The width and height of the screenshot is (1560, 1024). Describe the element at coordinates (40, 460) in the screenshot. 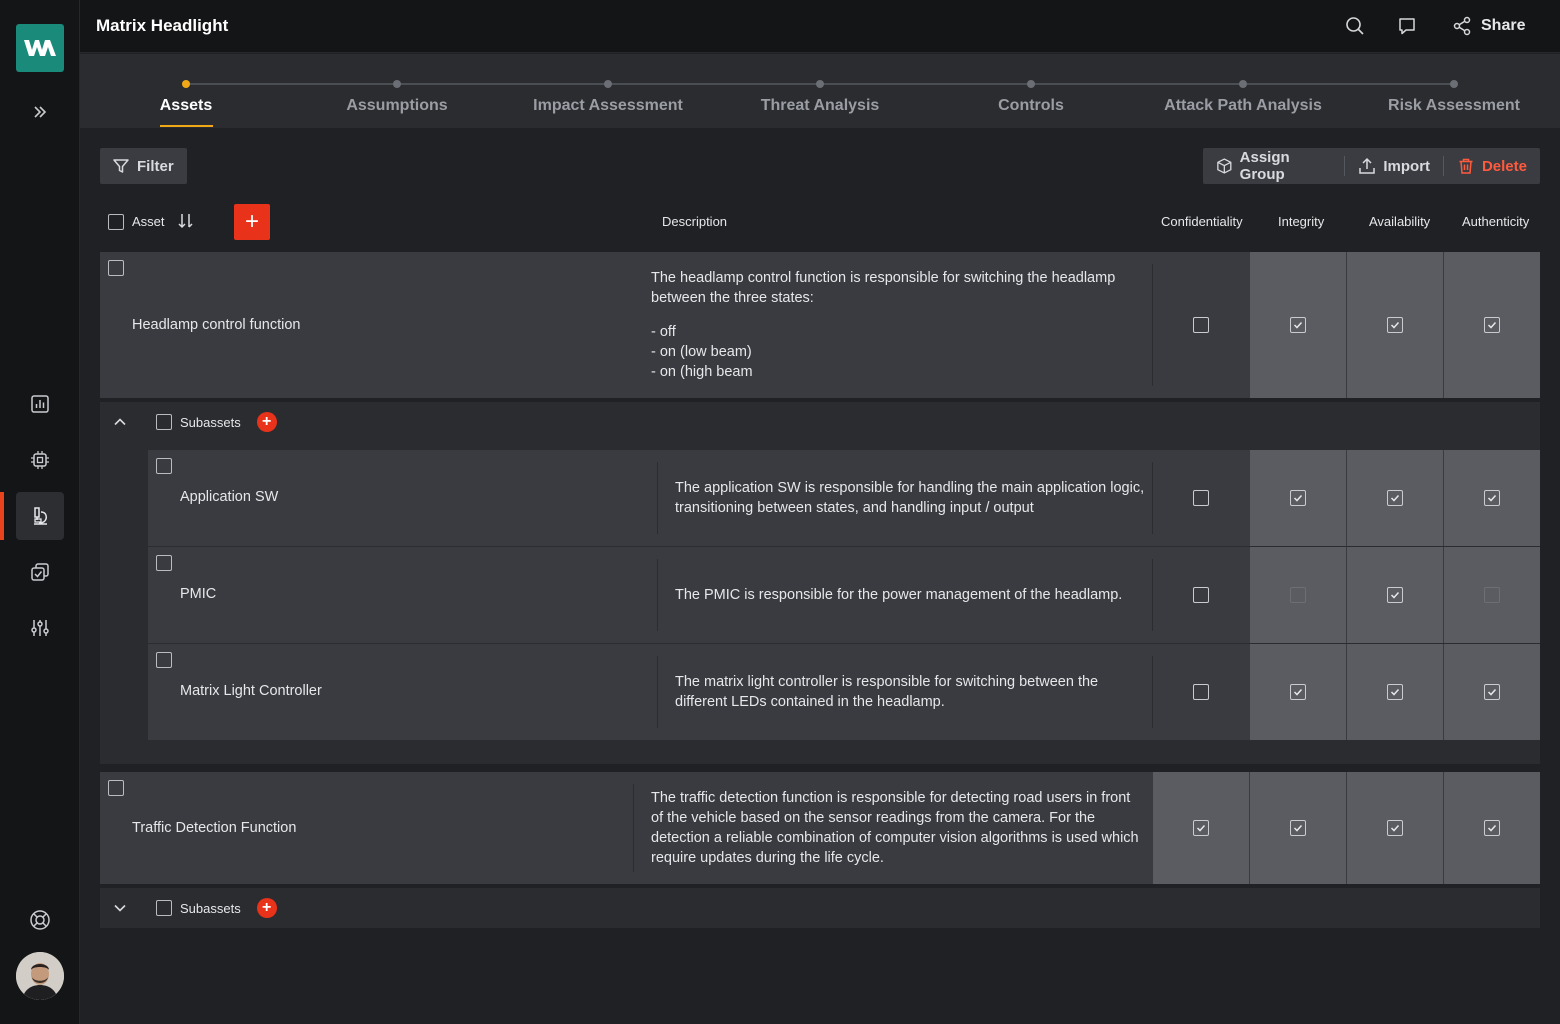

I see `sidebar-item-hardware` at that location.